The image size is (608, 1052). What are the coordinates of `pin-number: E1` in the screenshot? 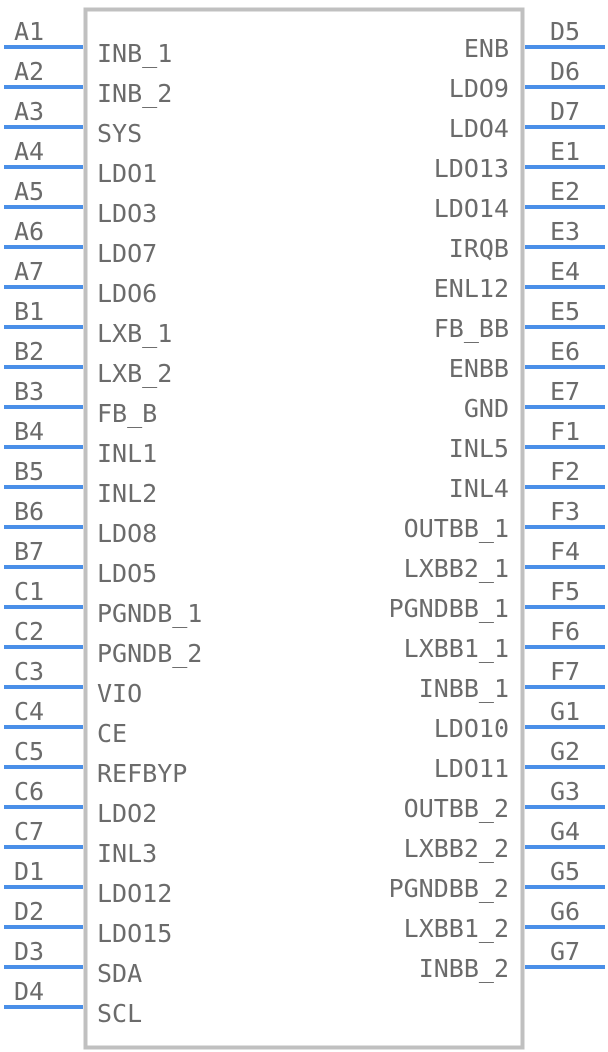 It's located at (565, 151).